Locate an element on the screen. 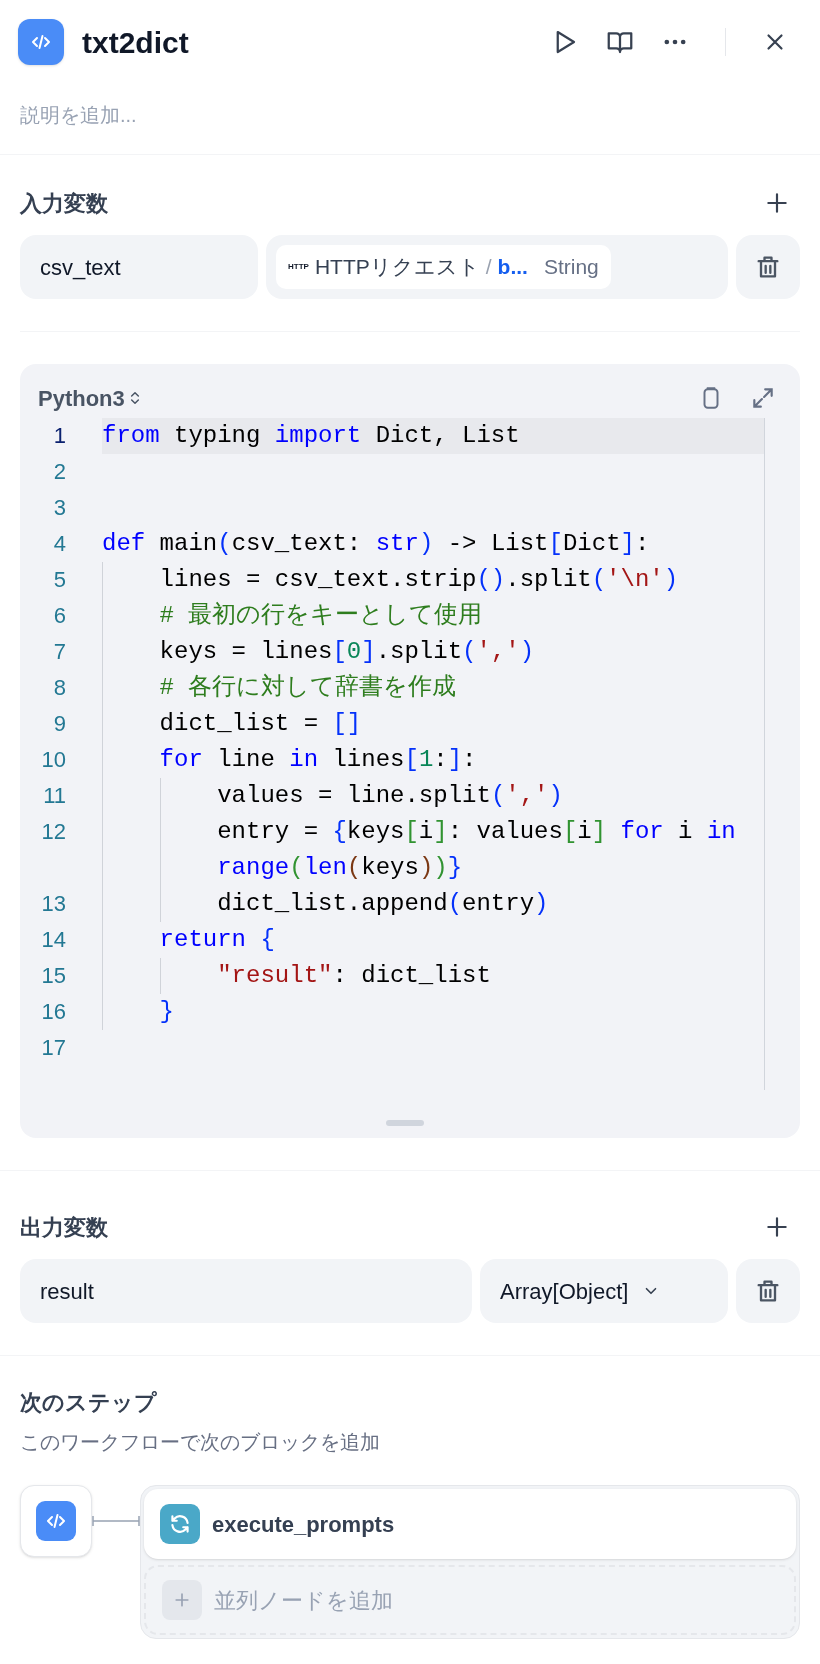 This screenshot has width=820, height=1664. code-line: } is located at coordinates (166, 1012).